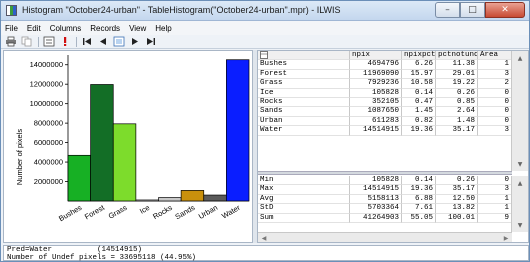 The height and width of the screenshot is (262, 530). I want to click on cell-area: 1, so click(495, 65).